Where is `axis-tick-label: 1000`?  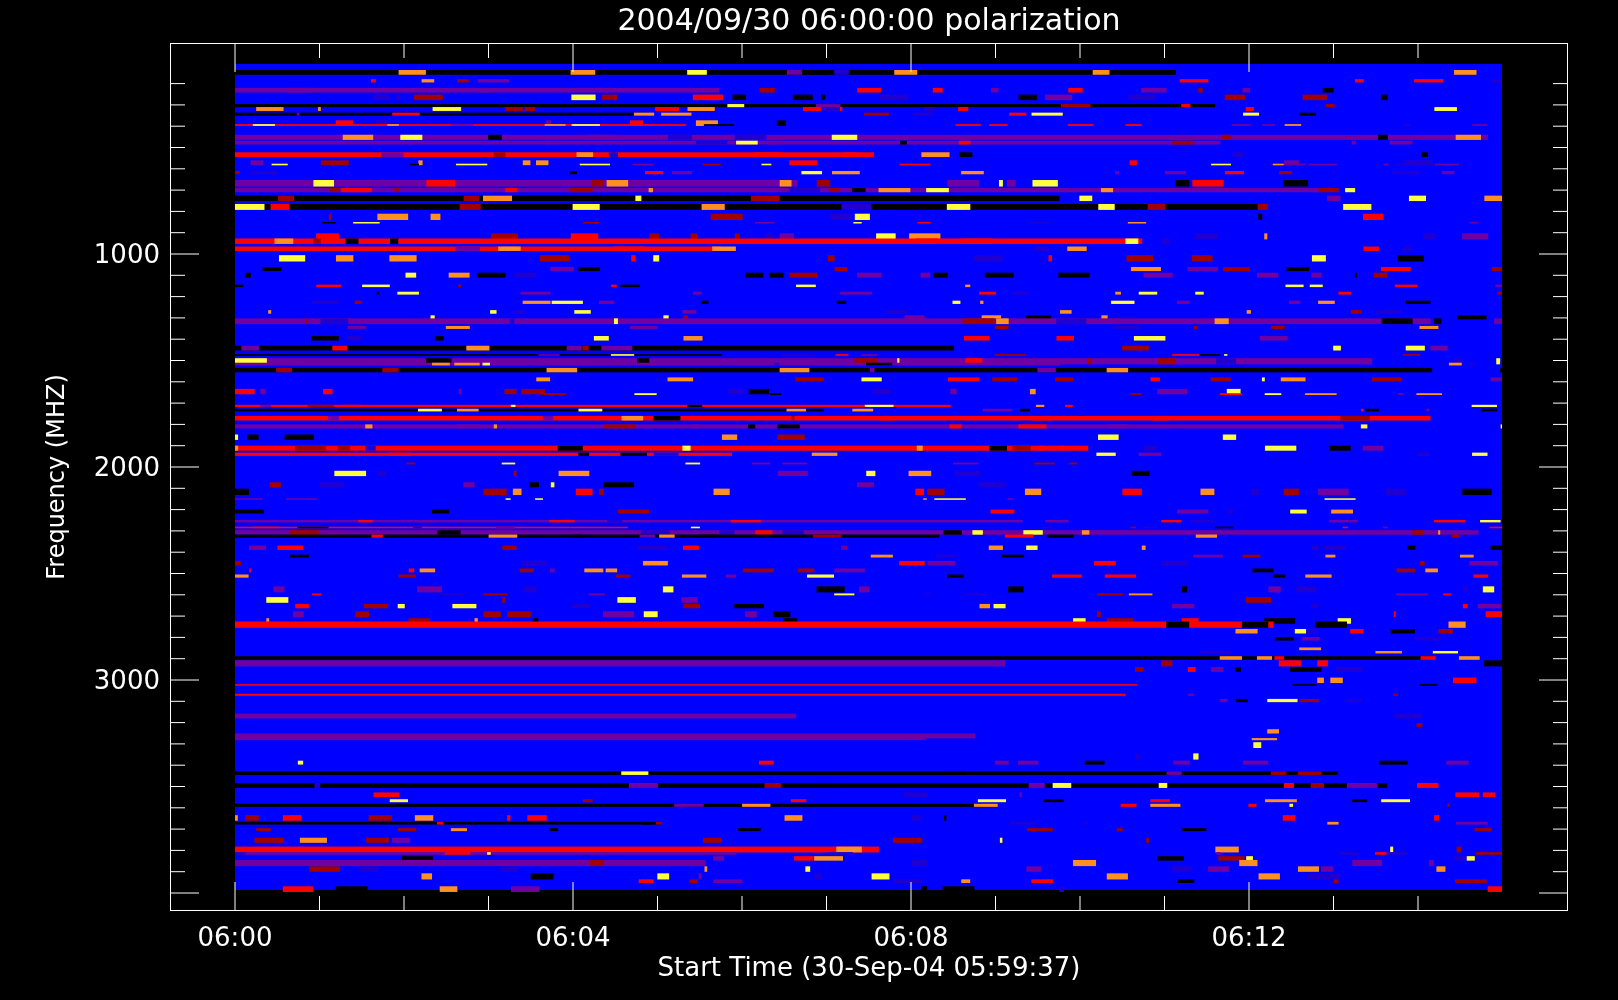 axis-tick-label: 1000 is located at coordinates (126, 254).